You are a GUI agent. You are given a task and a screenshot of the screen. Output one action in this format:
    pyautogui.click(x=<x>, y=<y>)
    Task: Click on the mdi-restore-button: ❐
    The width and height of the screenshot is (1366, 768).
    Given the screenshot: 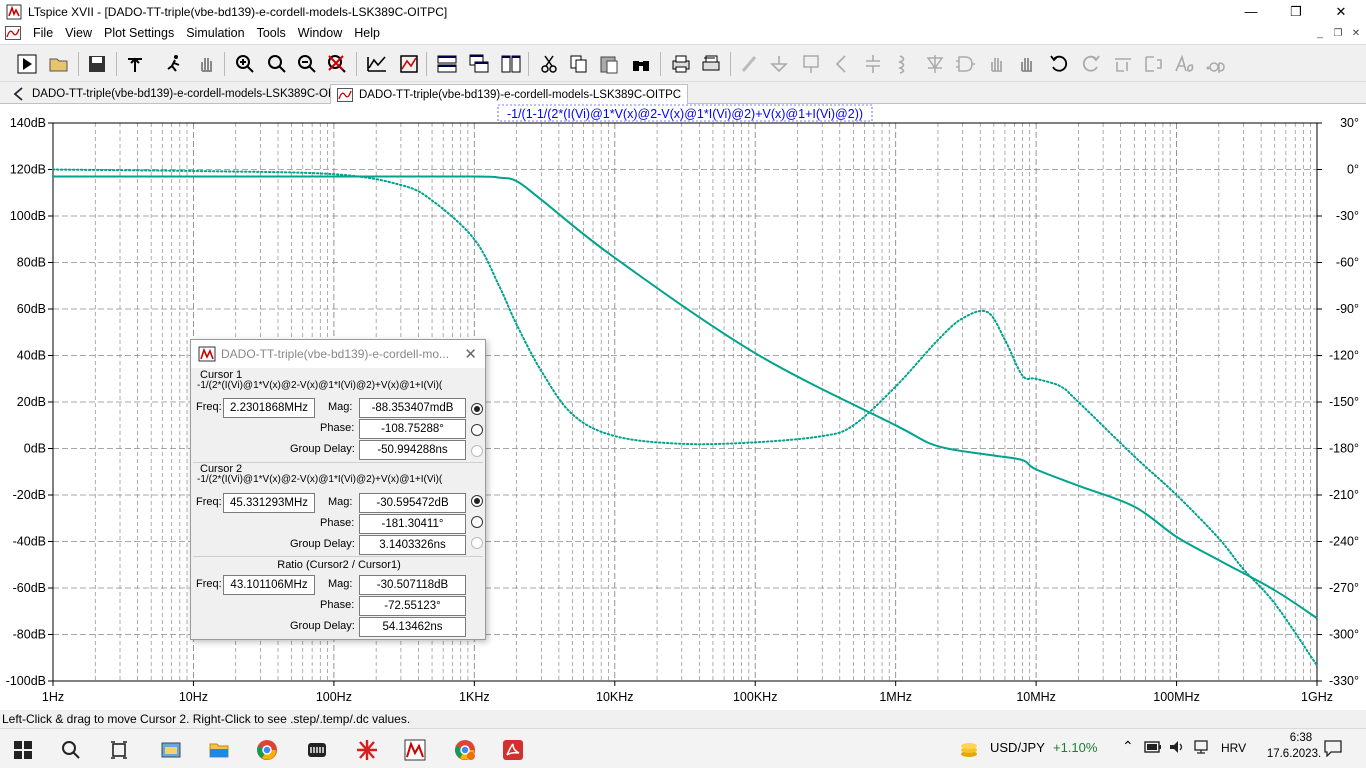 What is the action you would take?
    pyautogui.click(x=1338, y=33)
    